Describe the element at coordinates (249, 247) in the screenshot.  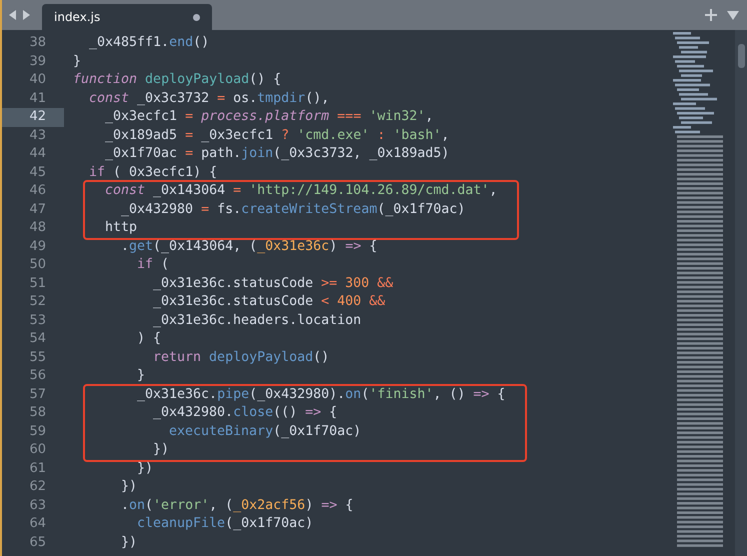
I see `code-line: .get(_0x143064, (_0x31e36c) => {` at that location.